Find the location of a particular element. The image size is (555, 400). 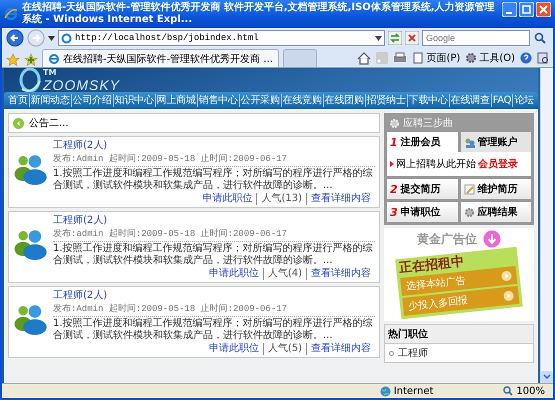

step-button: 2 提交简历 is located at coordinates (422, 189).